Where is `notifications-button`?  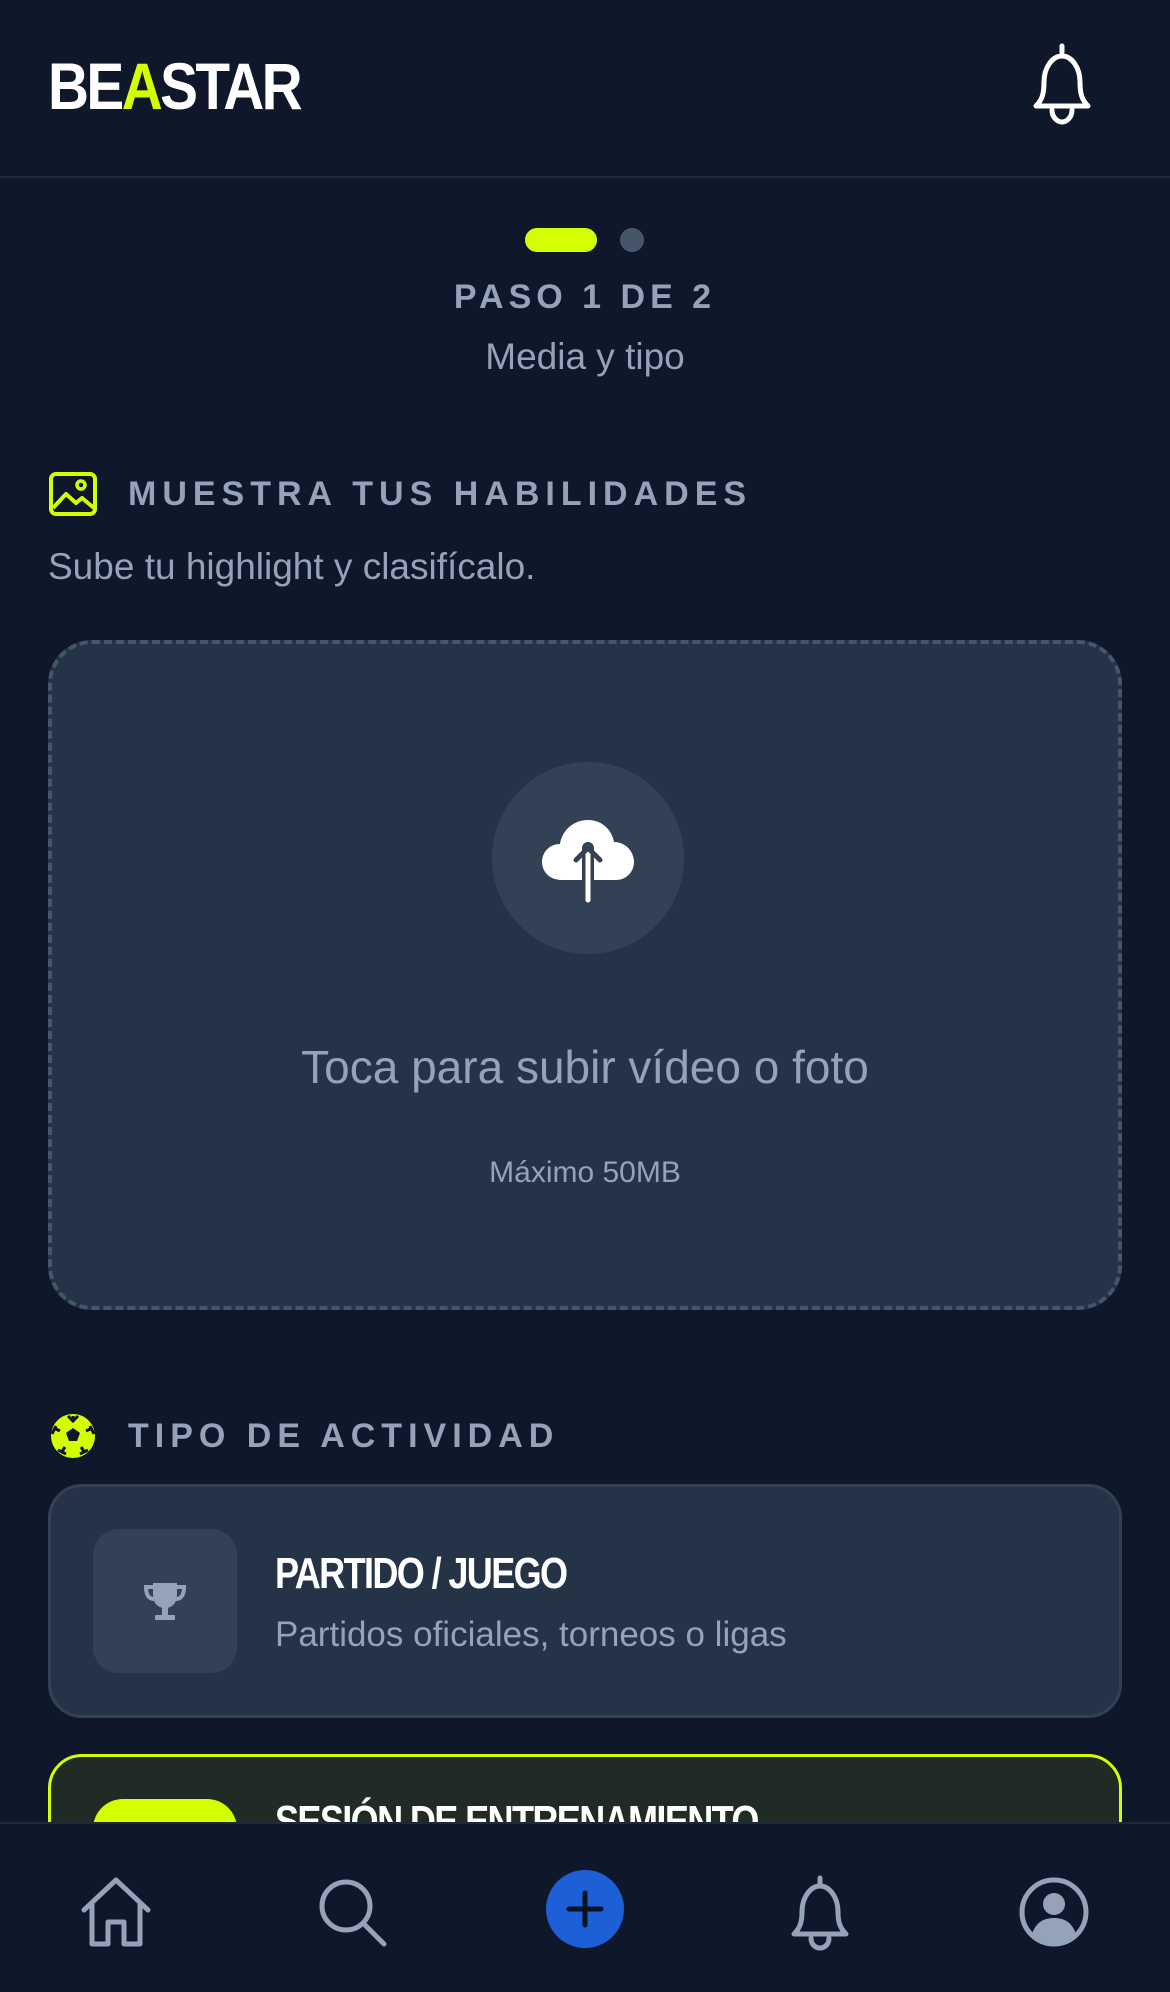 notifications-button is located at coordinates (1062, 83).